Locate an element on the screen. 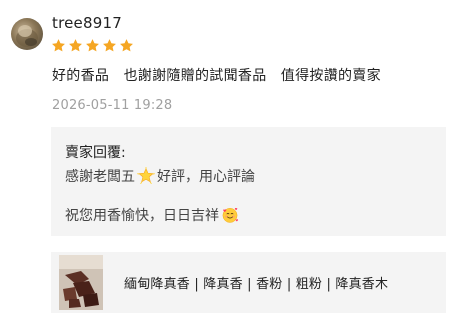 Image resolution: width=460 pixels, height=325 pixels. reply-text-part: 好評，用心評論 is located at coordinates (206, 177).